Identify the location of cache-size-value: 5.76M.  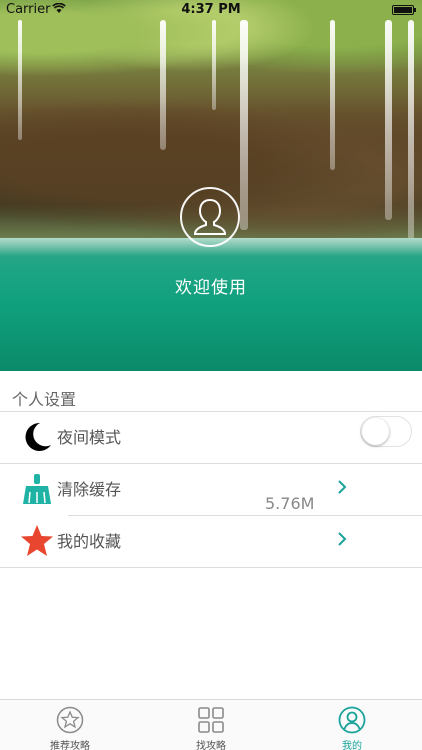
(290, 503).